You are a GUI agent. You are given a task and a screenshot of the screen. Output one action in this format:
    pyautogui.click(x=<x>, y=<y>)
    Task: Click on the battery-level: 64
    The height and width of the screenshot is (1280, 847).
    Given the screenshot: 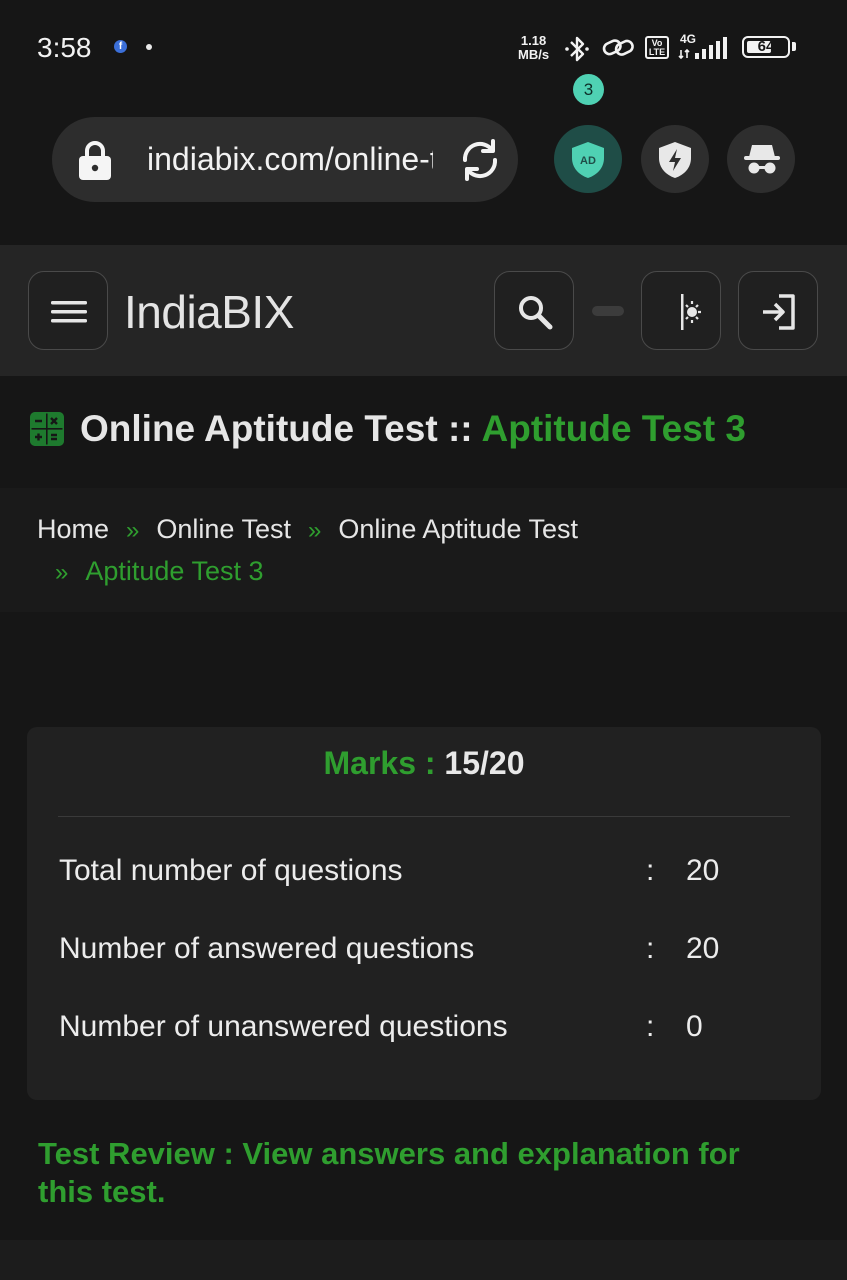 What is the action you would take?
    pyautogui.click(x=766, y=46)
    